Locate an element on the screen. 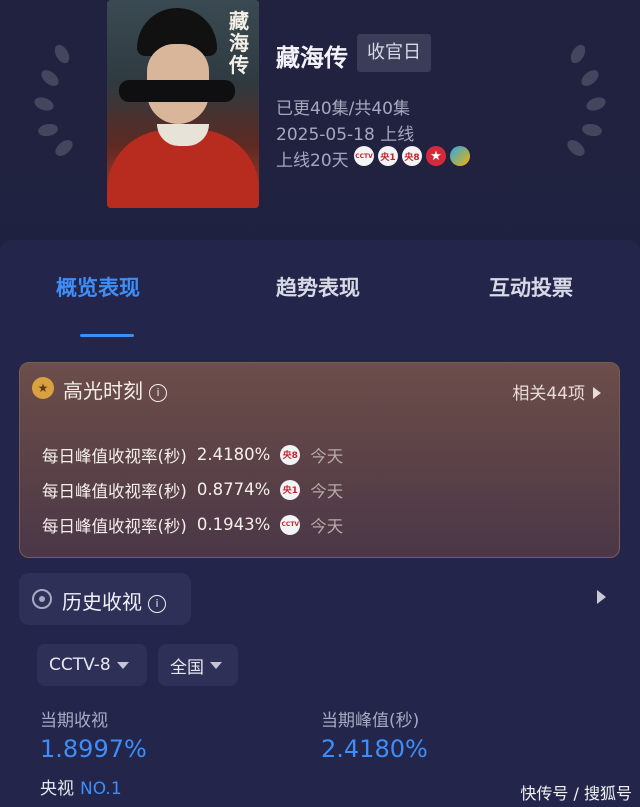 The height and width of the screenshot is (807, 640). list-item: 每日峰值收视率(秒) 2.4180% 央8 今天 is located at coordinates (192, 454).